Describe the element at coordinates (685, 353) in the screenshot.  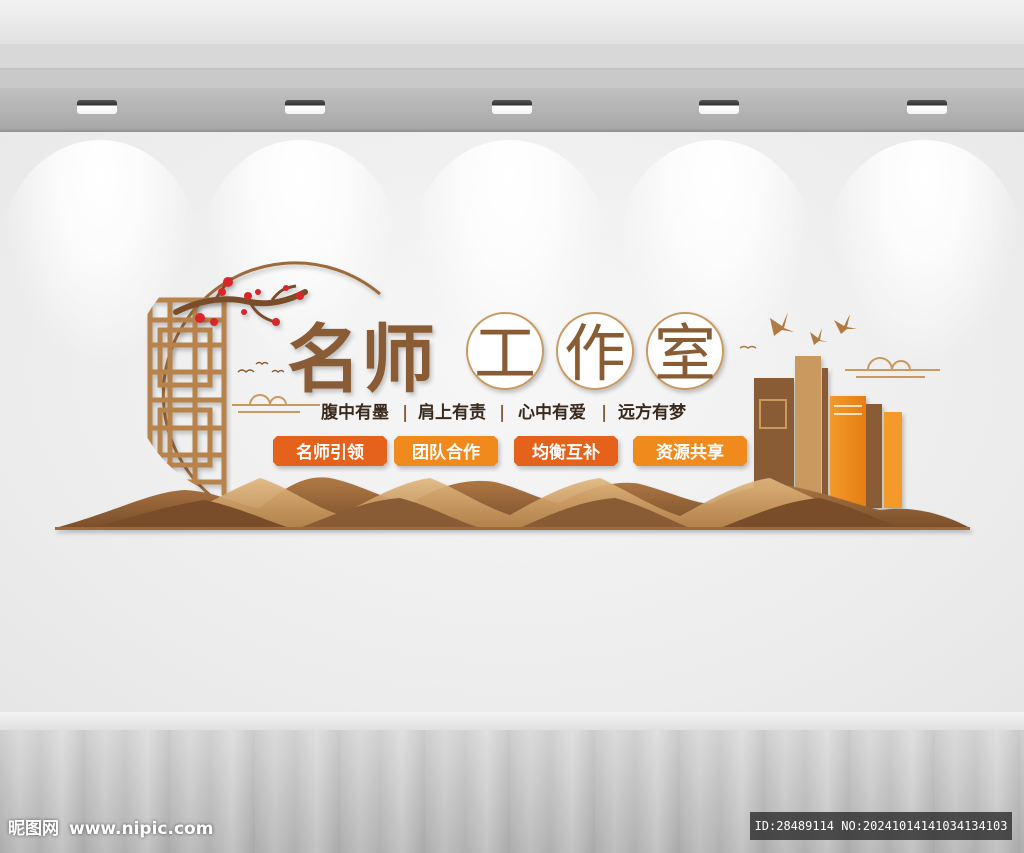
I see `title-char: 室` at that location.